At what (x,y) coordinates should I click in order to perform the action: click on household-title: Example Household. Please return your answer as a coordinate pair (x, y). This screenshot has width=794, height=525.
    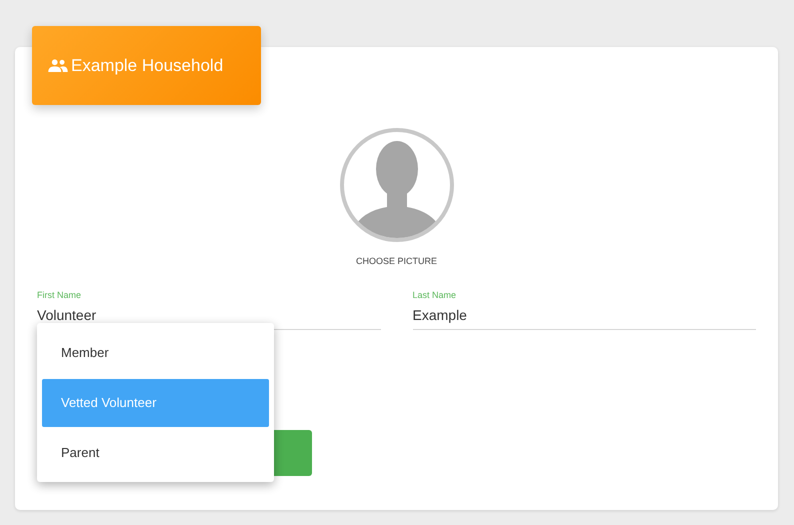
    Looking at the image, I should click on (147, 66).